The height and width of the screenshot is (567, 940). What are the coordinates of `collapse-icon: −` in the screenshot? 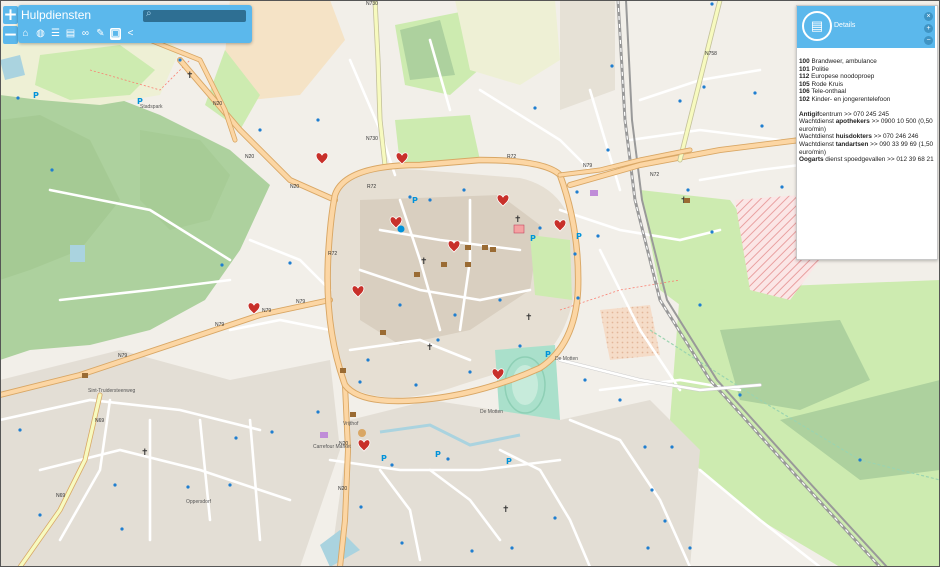 It's located at (928, 40).